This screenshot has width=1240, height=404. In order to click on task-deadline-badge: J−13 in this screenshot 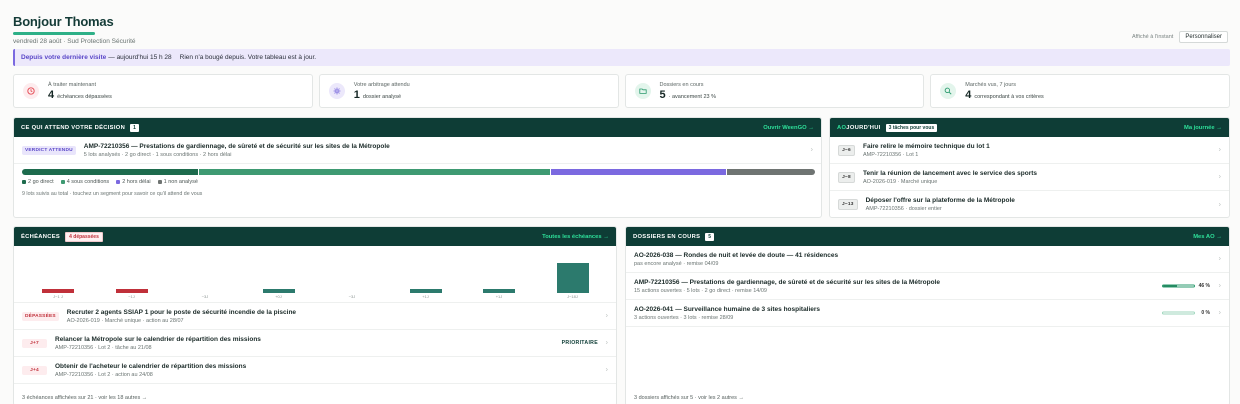, I will do `click(848, 204)`.